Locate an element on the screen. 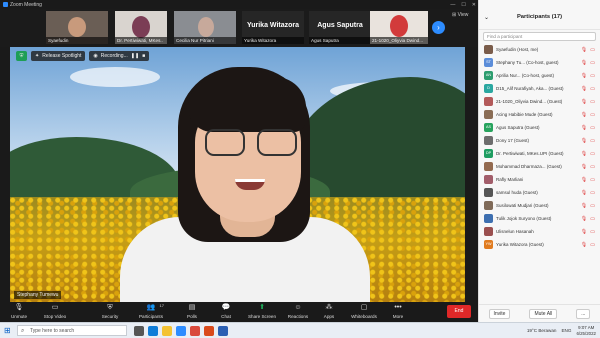 This screenshot has width=600, height=338. powerpoint-icon is located at coordinates (209, 331).